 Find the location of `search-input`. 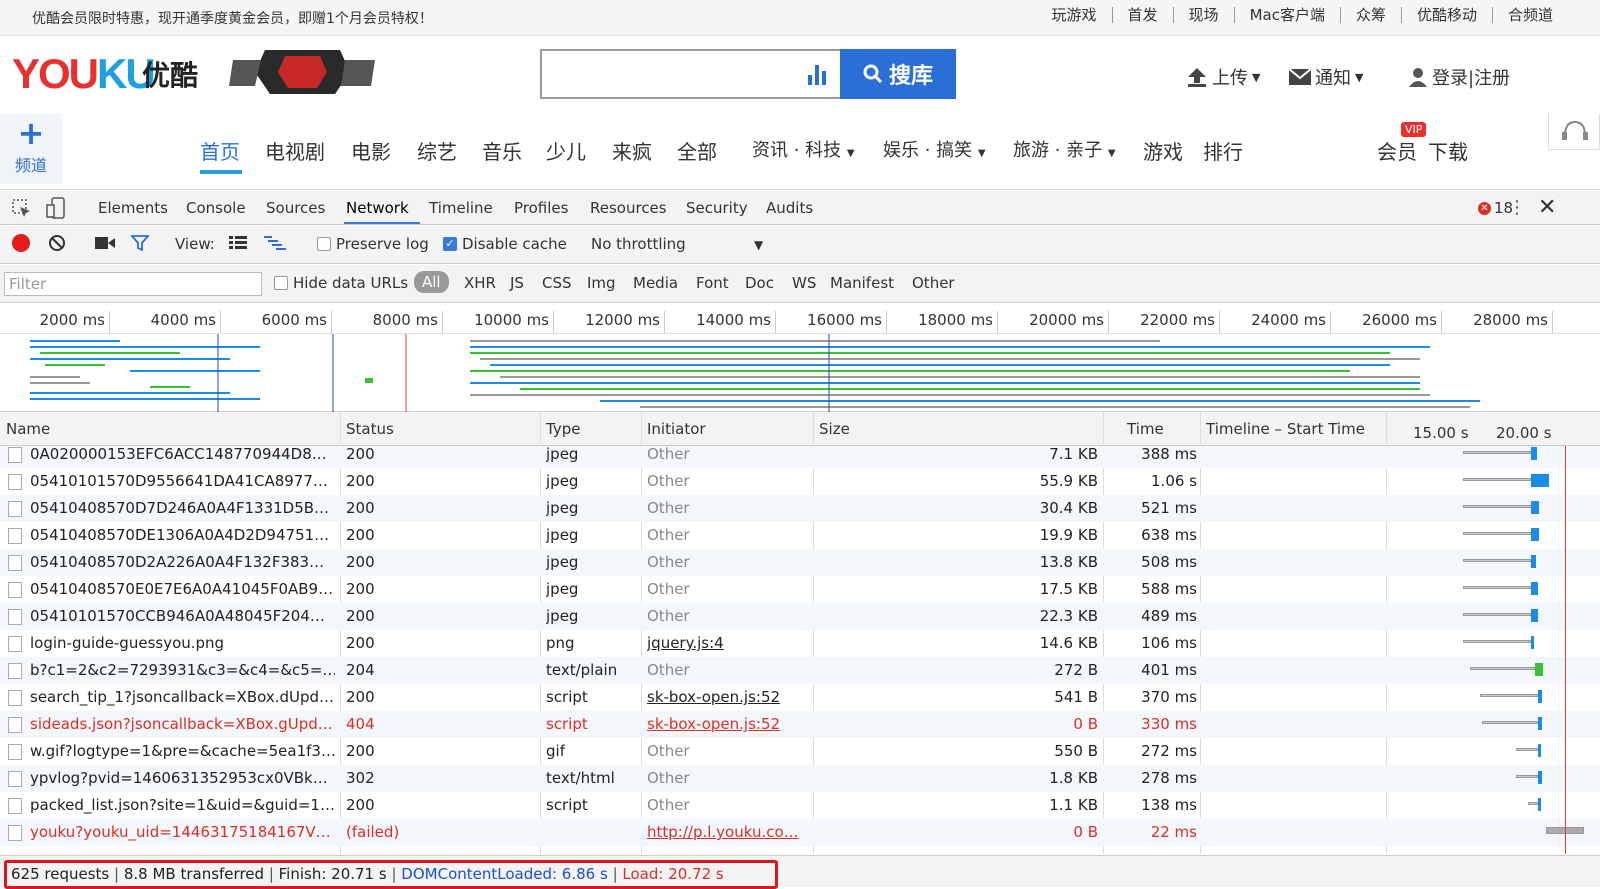

search-input is located at coordinates (690, 74).